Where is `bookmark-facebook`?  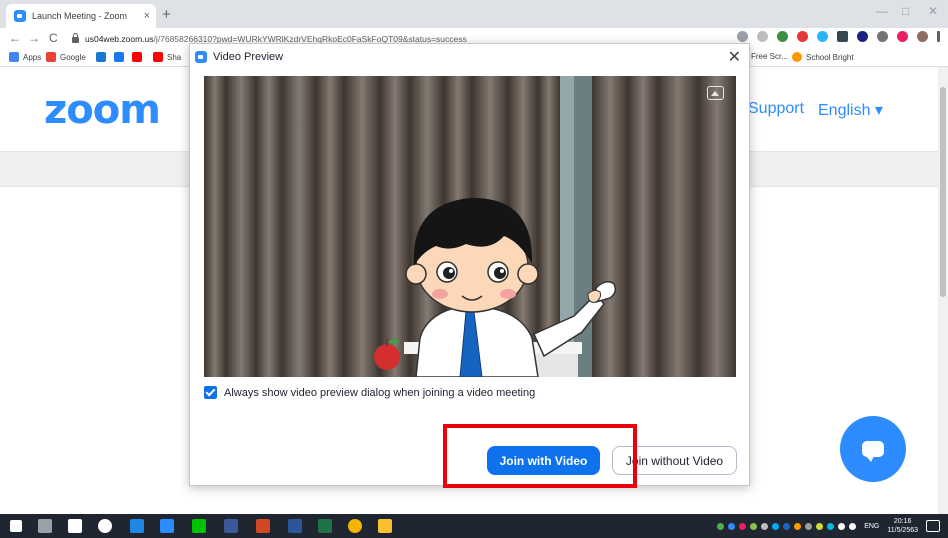 bookmark-facebook is located at coordinates (121, 57).